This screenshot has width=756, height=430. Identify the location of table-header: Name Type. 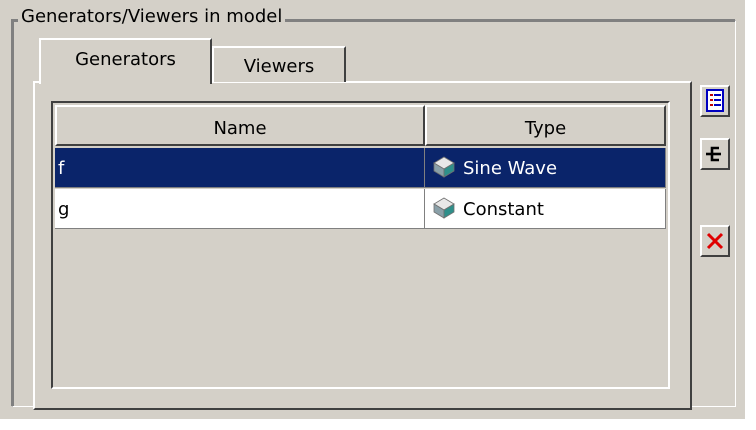
(360, 125).